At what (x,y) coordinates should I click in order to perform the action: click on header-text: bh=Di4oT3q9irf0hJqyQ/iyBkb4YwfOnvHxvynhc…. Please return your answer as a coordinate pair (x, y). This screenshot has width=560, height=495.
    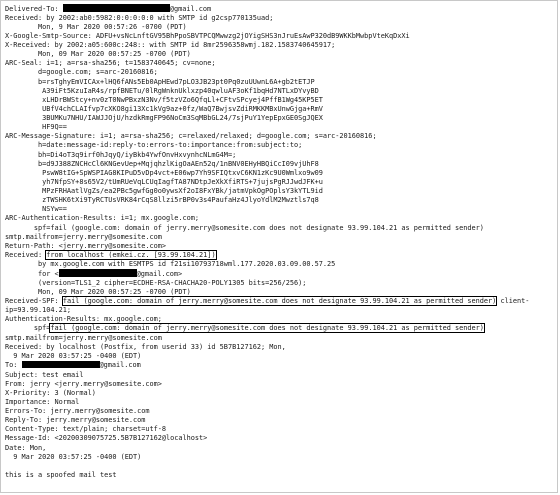
    Looking at the image, I should click on (121, 154).